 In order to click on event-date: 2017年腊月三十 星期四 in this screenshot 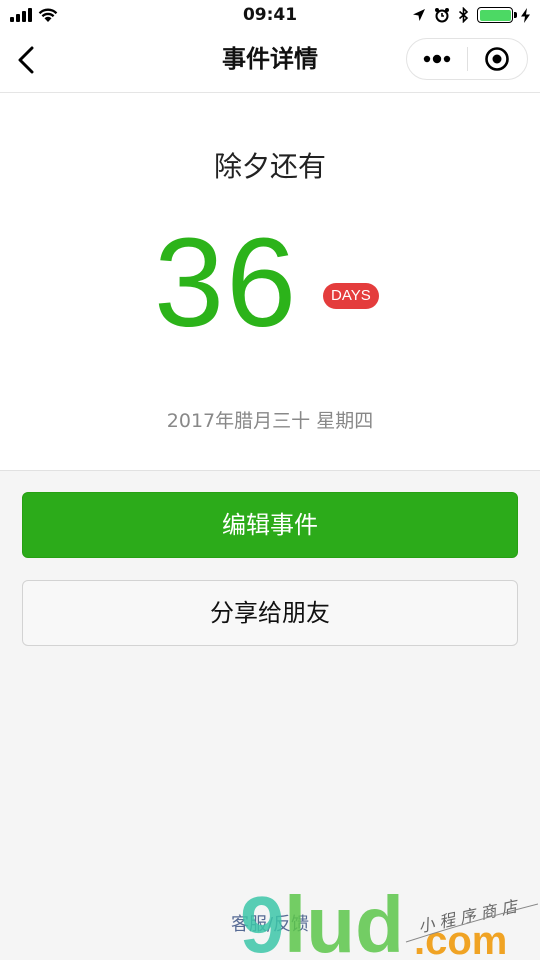, I will do `click(270, 421)`.